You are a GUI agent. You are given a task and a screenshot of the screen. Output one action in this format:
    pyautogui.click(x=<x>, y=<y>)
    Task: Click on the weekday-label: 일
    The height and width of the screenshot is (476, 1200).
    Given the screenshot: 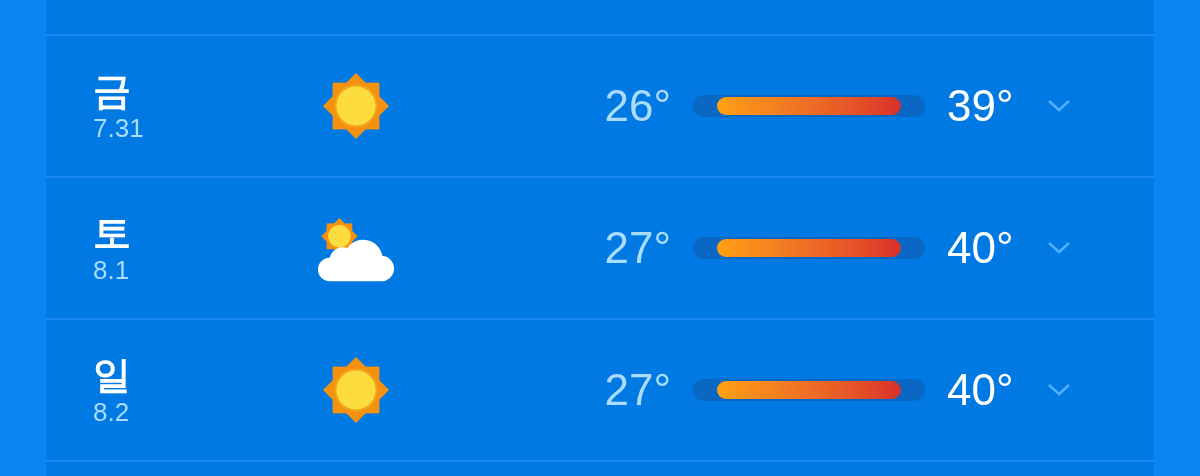 What is the action you would take?
    pyautogui.click(x=112, y=375)
    